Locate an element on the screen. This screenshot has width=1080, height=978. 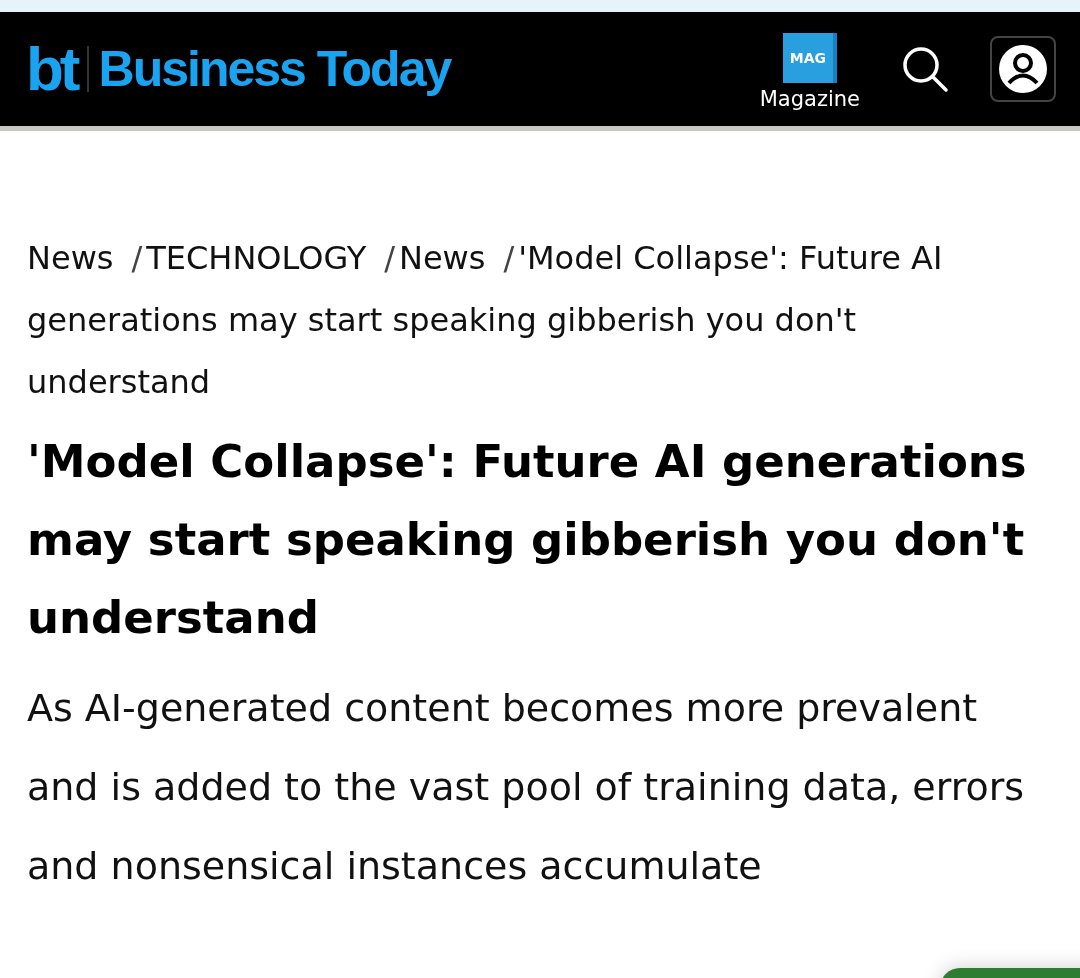
magazine-link: Magazine is located at coordinates (809, 99).